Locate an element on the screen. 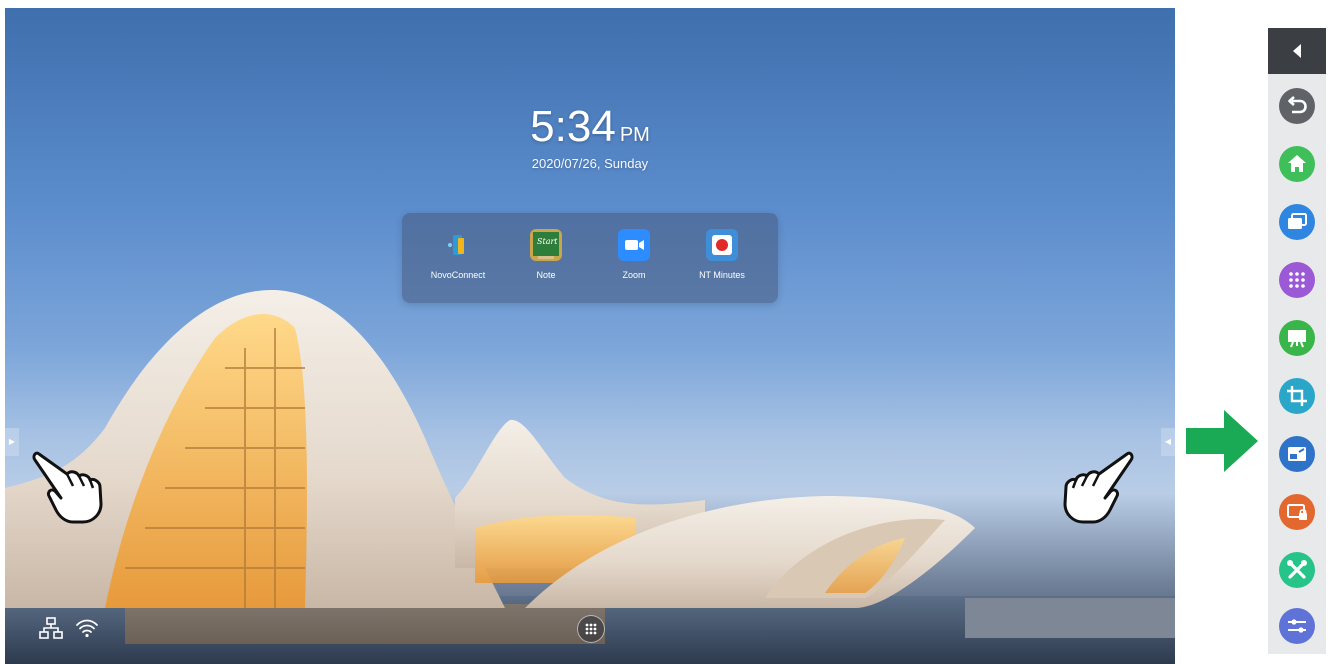 This screenshot has height=664, width=1332. toolbar-collapse-button is located at coordinates (1297, 51).